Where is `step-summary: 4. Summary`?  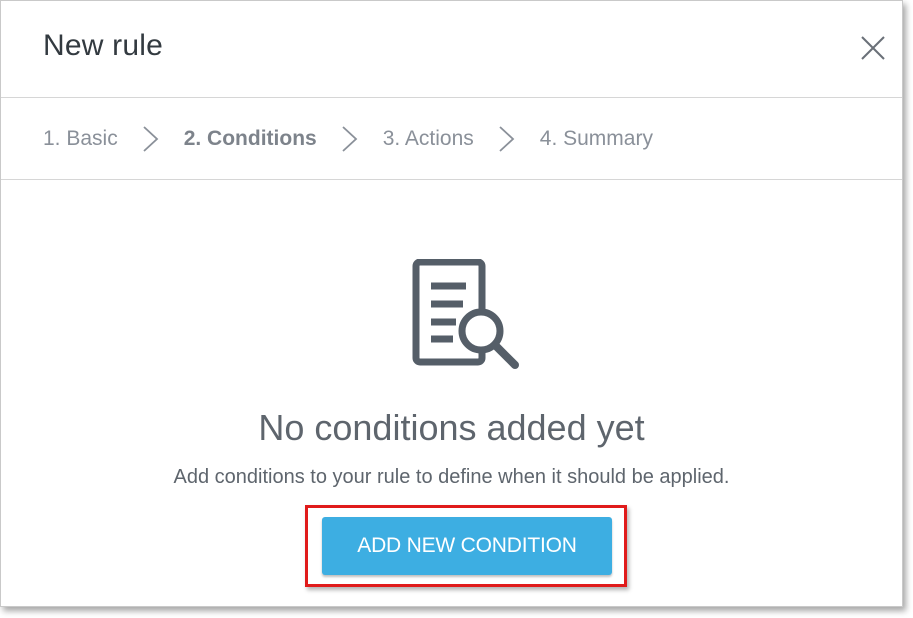
step-summary: 4. Summary is located at coordinates (596, 139).